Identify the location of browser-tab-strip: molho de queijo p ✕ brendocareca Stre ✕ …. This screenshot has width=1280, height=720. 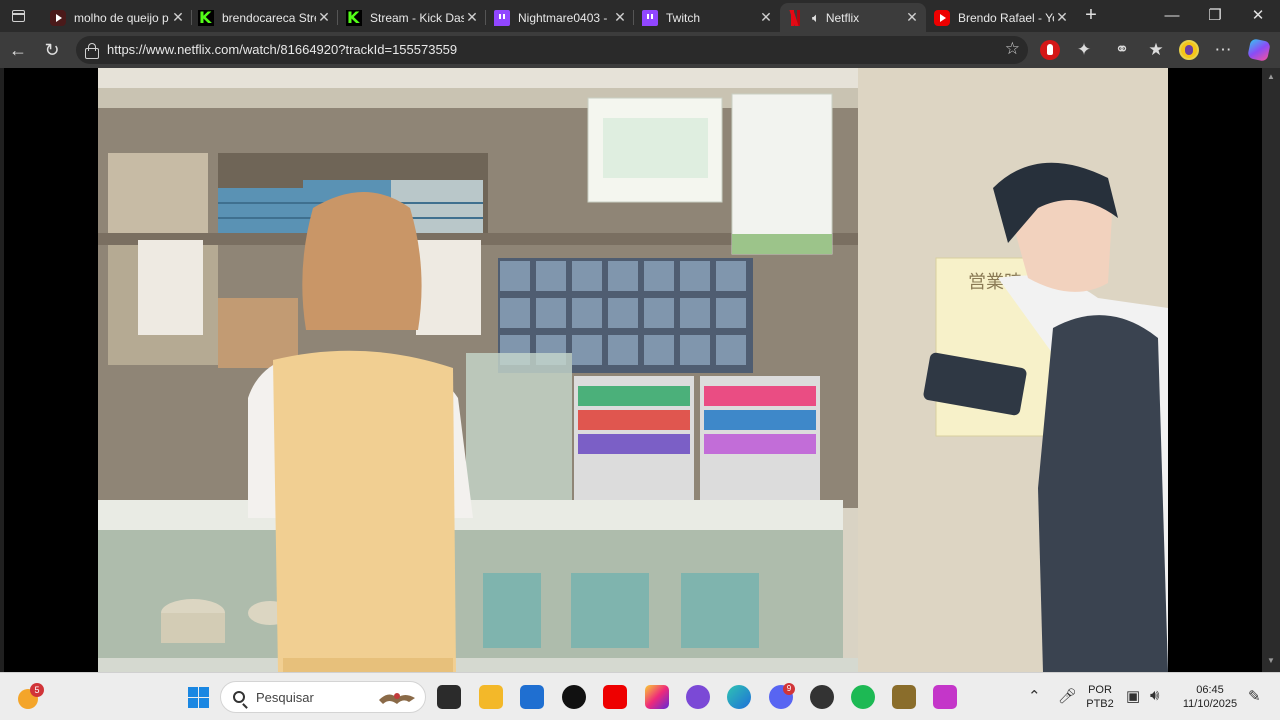
(640, 16).